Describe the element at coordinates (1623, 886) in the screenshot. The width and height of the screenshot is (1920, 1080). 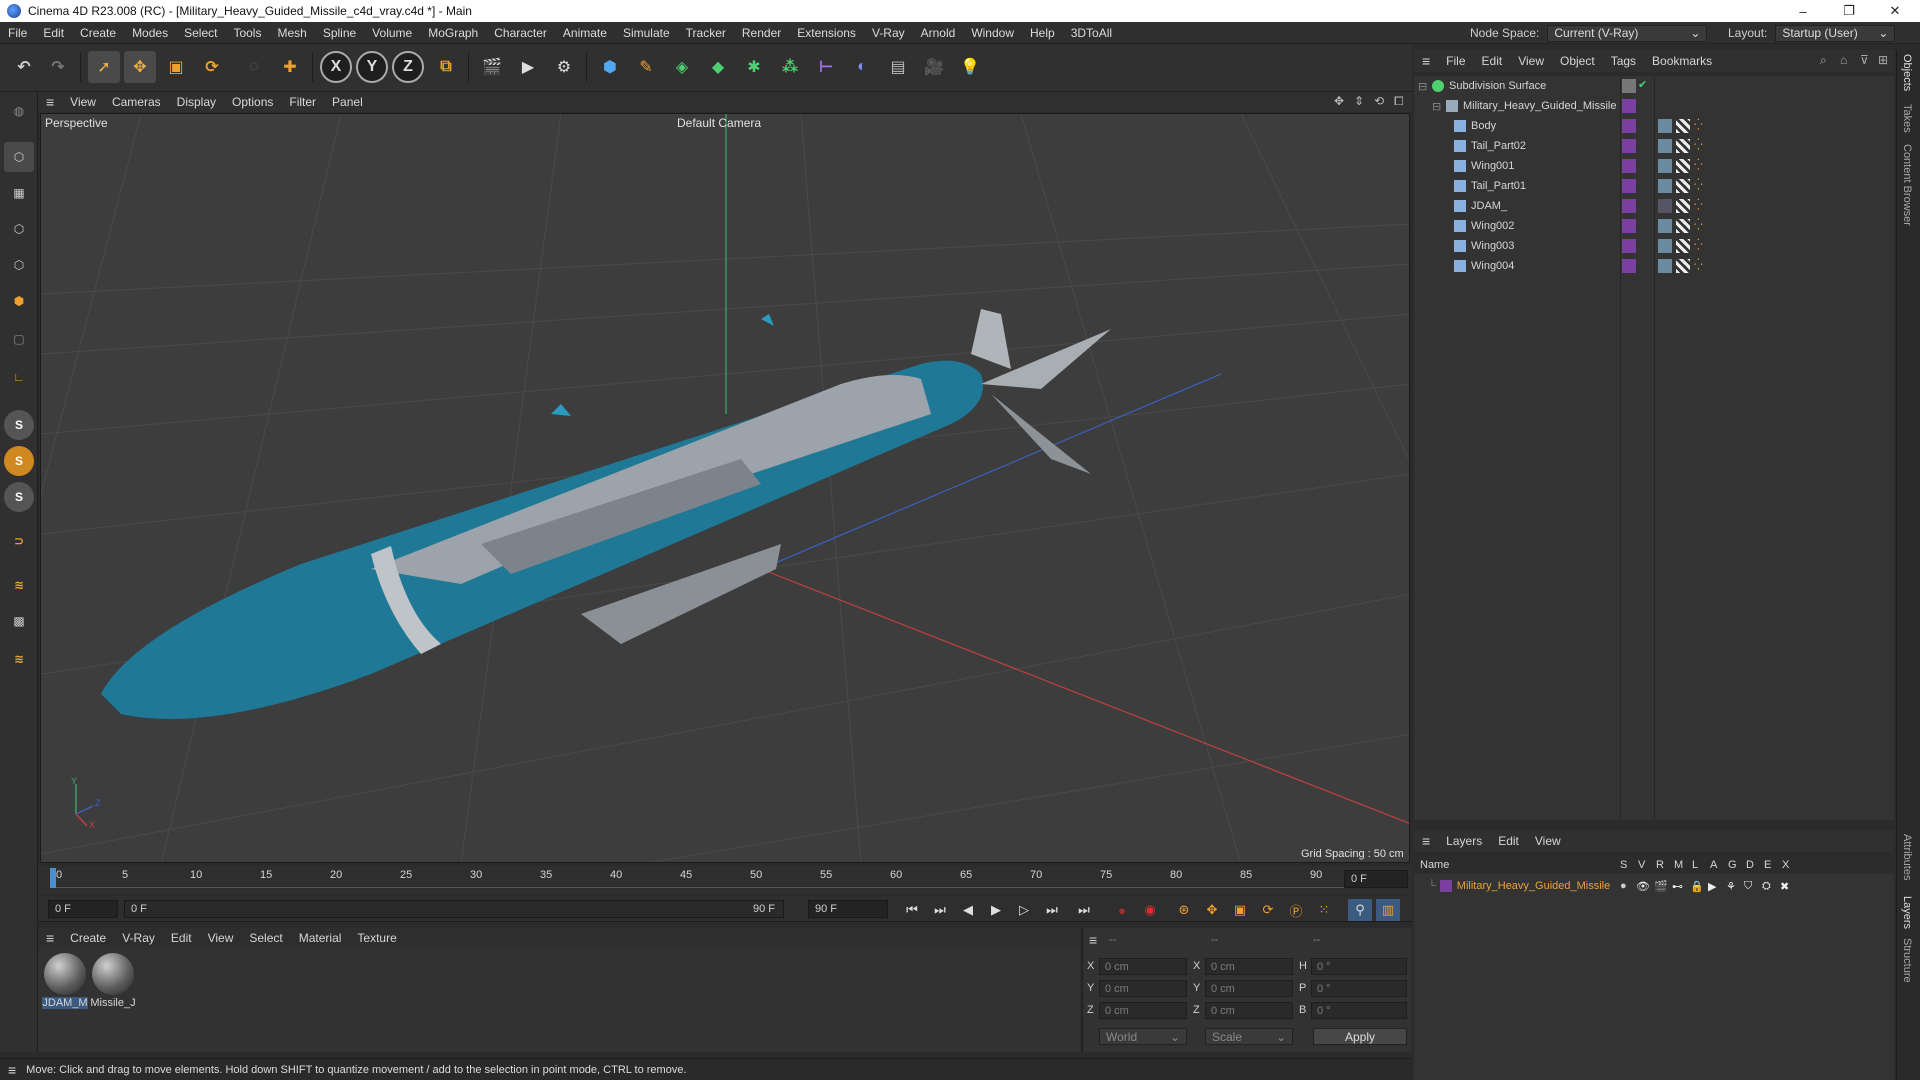
I see `solo-toggle-icon: ●` at that location.